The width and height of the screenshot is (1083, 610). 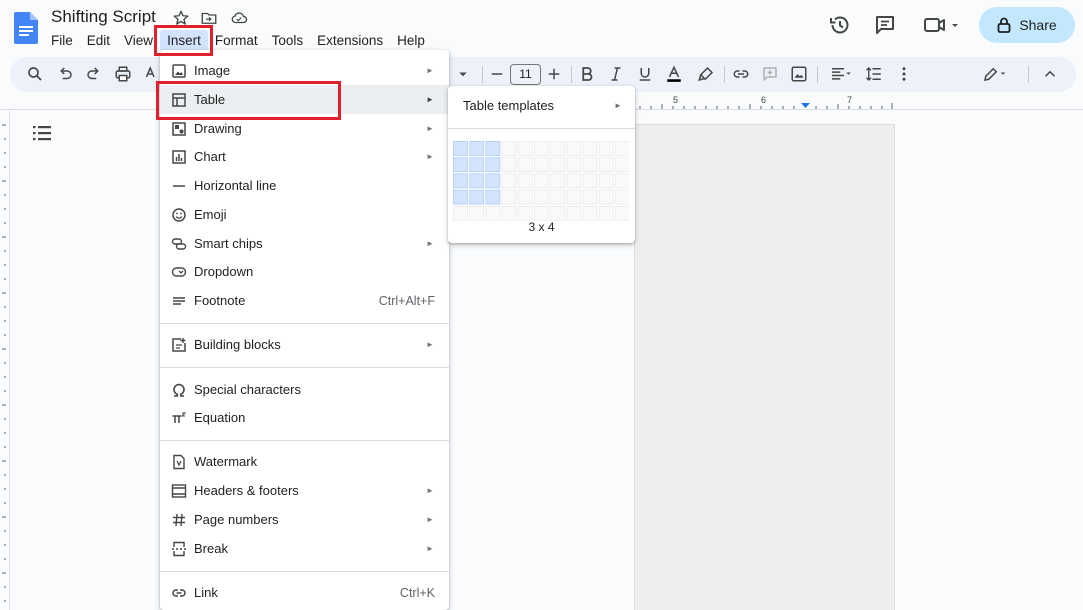 I want to click on comments-icon, so click(x=885, y=25).